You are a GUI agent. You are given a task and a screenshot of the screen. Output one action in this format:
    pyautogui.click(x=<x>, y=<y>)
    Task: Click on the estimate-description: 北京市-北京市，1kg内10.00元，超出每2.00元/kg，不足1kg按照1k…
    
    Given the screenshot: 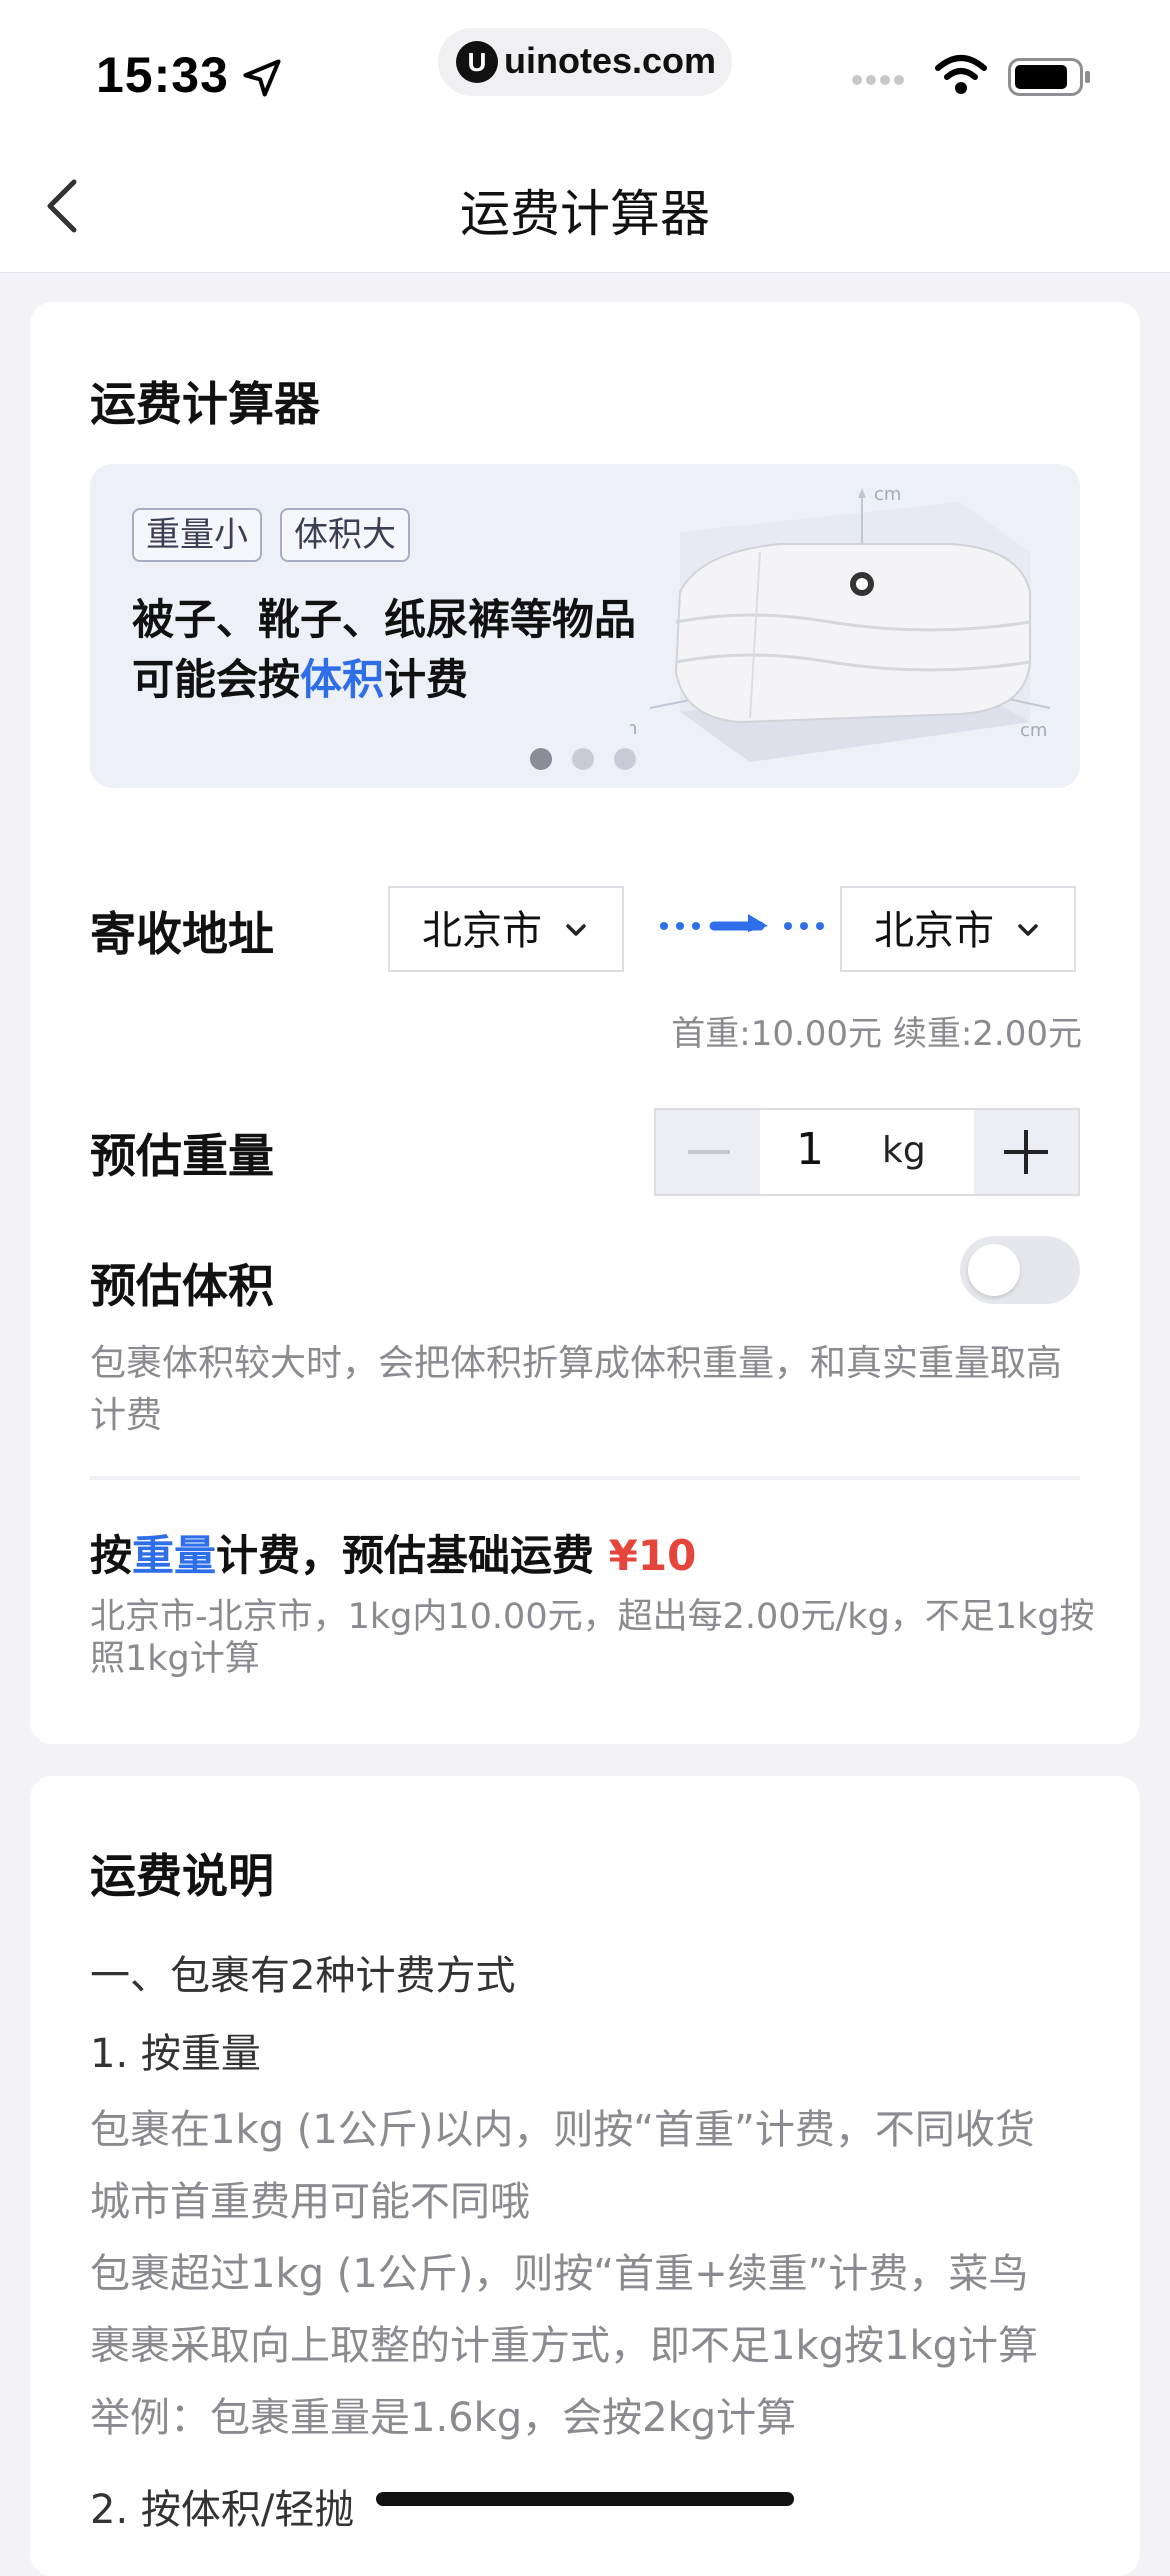 What is the action you would take?
    pyautogui.click(x=592, y=1638)
    